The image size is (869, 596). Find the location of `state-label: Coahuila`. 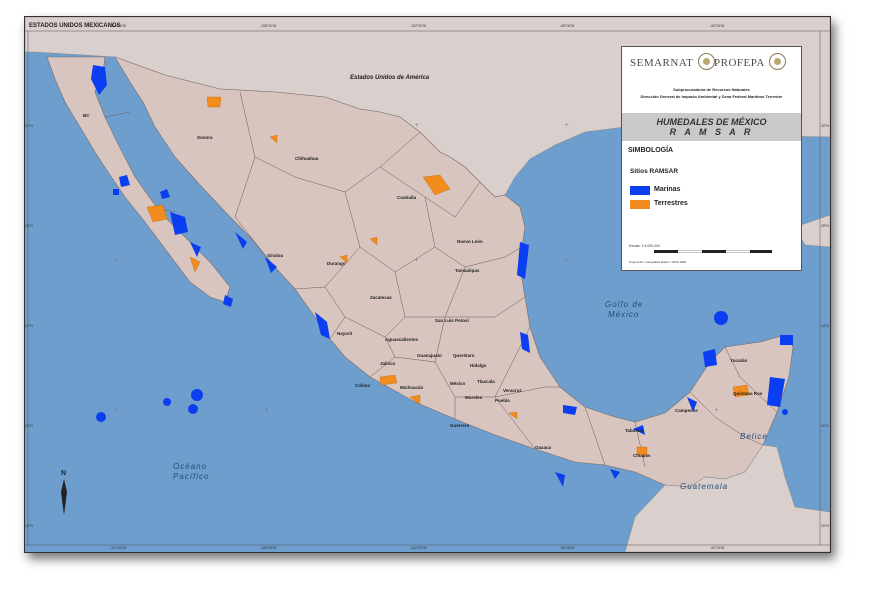

state-label: Coahuila is located at coordinates (406, 197).